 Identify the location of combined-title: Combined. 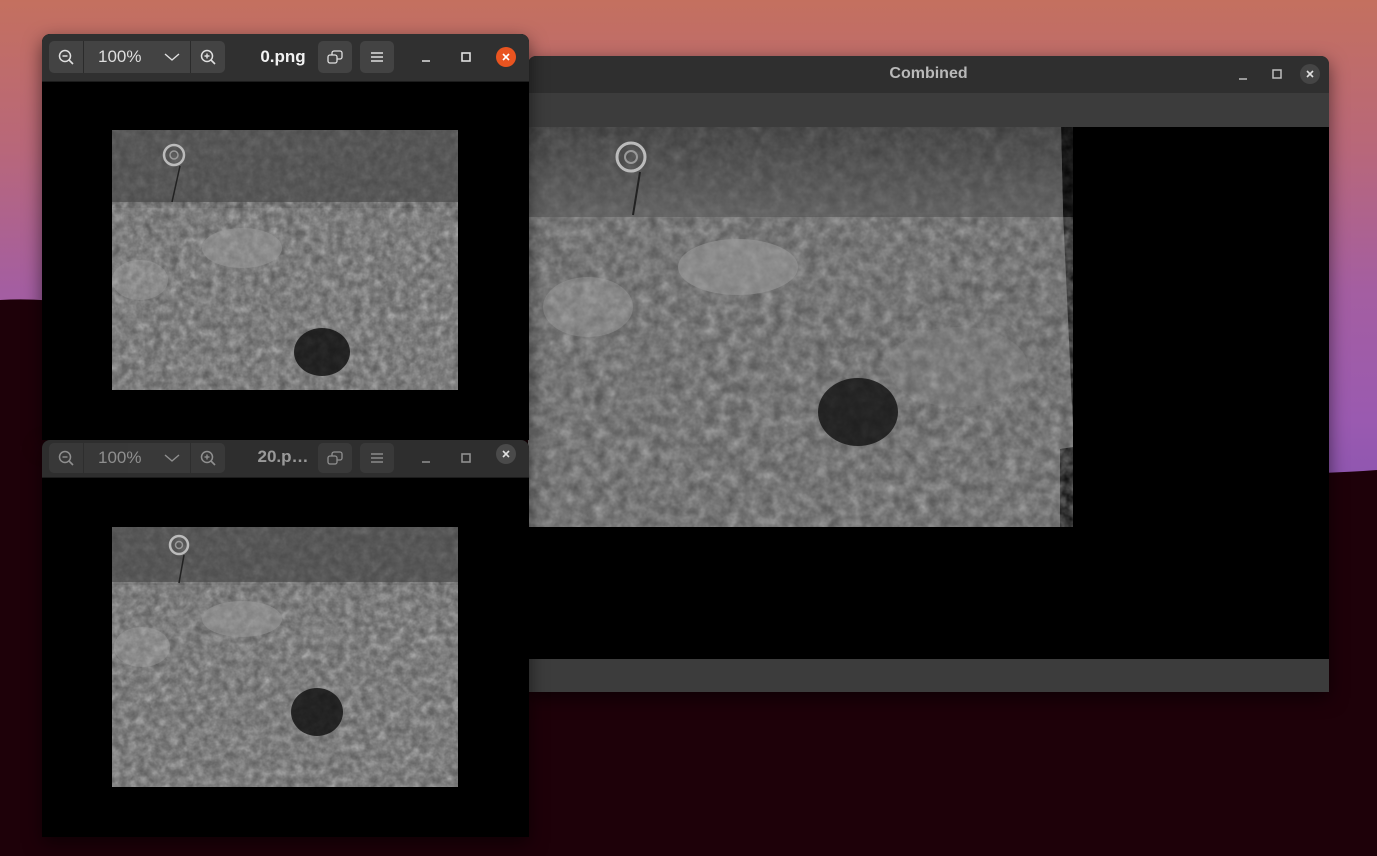
(928, 73).